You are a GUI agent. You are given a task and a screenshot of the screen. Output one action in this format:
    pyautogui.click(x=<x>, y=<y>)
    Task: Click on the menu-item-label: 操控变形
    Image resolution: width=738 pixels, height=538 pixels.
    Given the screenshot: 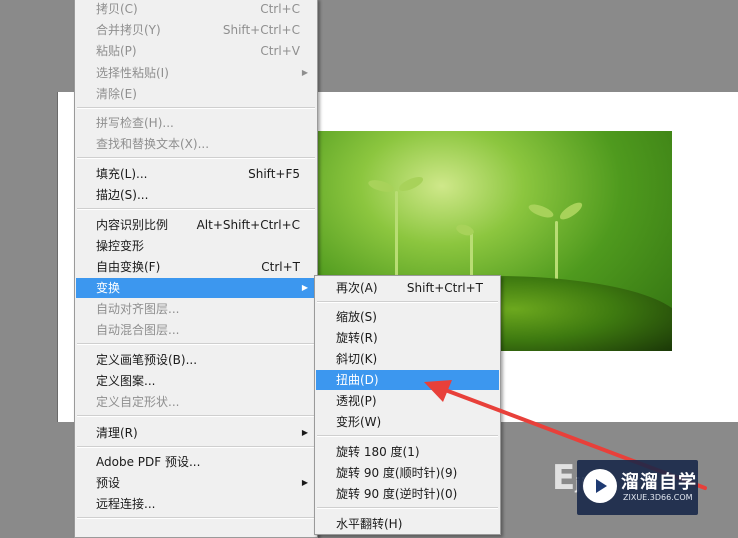 What is the action you would take?
    pyautogui.click(x=120, y=246)
    